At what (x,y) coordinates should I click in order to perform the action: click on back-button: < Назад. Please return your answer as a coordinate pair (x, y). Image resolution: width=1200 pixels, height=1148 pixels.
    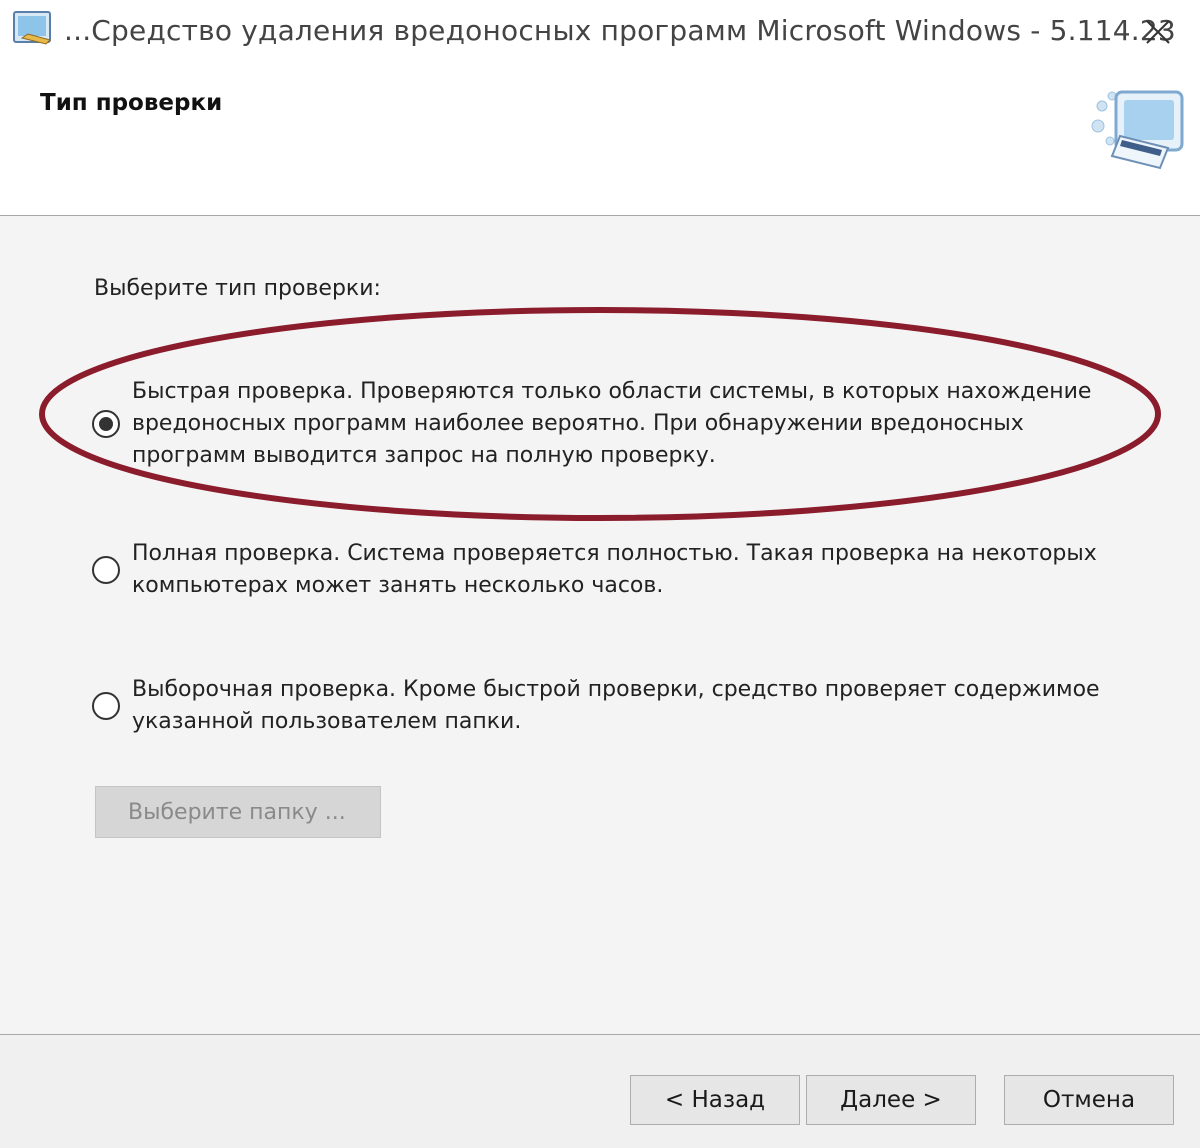
    Looking at the image, I should click on (715, 1100).